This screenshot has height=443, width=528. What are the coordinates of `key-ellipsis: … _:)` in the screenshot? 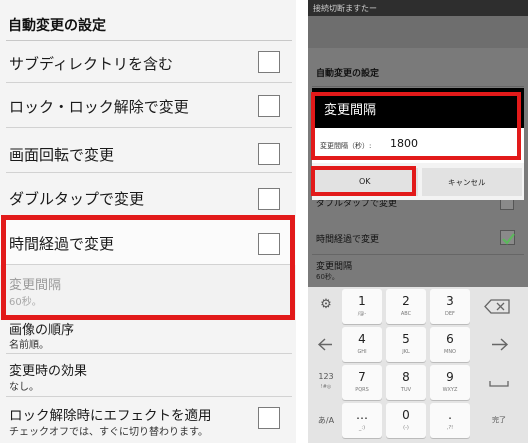 It's located at (362, 420).